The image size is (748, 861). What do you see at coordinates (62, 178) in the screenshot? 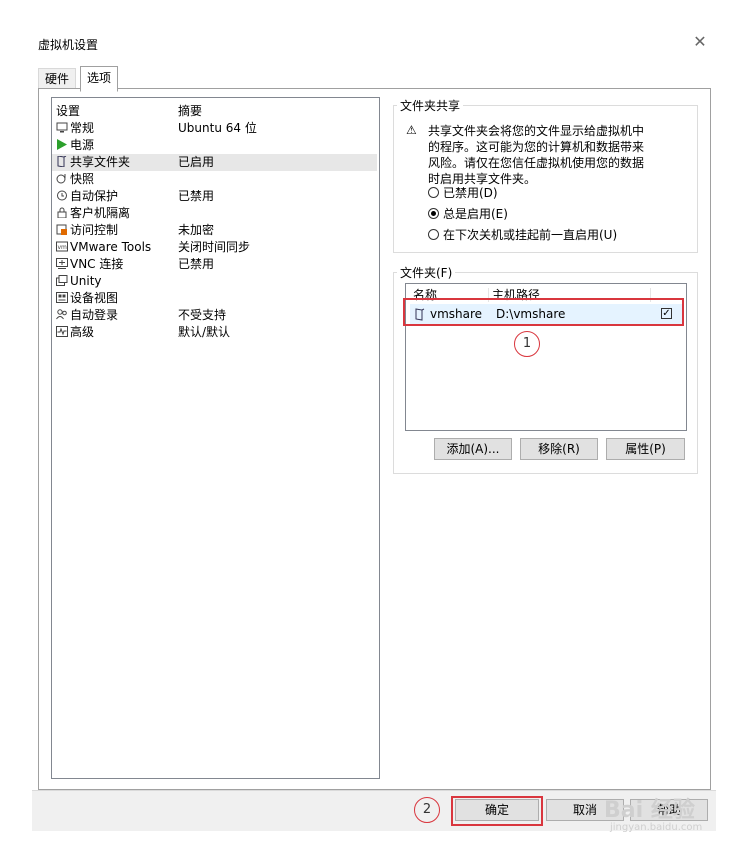
I see `snapshot-icon` at bounding box center [62, 178].